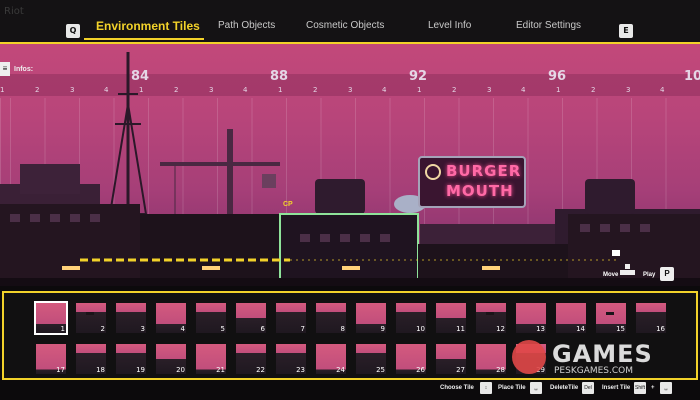  I want to click on play-key-button: P, so click(667, 274).